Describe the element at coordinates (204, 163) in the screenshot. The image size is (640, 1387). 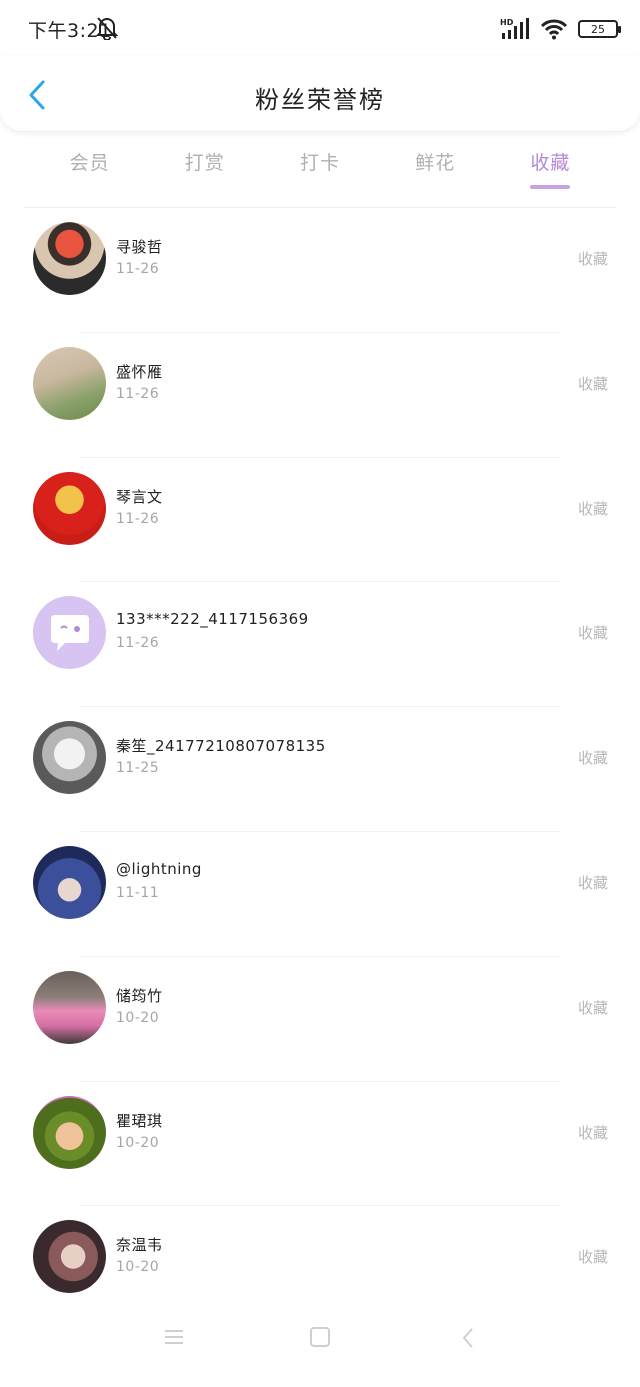
I see `tab-label: 打赏` at that location.